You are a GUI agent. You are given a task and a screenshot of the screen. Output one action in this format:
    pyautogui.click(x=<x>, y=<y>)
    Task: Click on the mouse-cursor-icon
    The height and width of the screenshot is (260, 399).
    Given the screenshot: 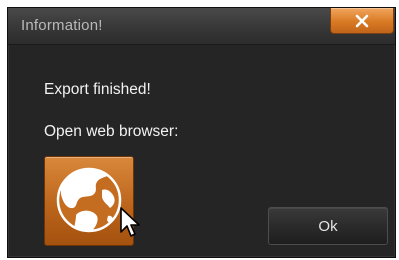 What is the action you would take?
    pyautogui.click(x=130, y=222)
    